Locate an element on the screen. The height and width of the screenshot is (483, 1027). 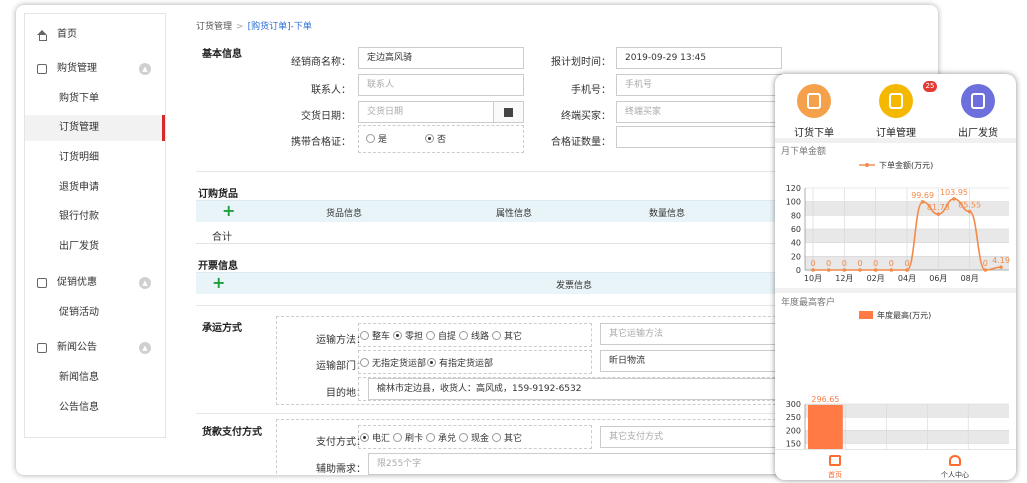
sidebar-item-return: 退货申请 is located at coordinates (95, 188).